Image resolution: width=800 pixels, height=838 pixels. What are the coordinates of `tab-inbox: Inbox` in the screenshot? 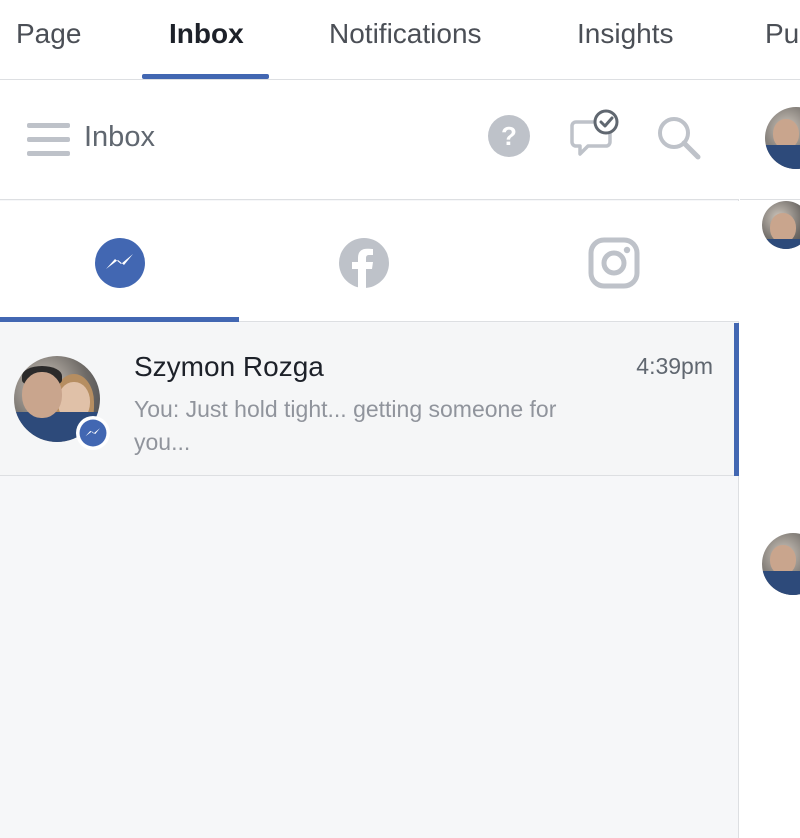 It's located at (206, 34).